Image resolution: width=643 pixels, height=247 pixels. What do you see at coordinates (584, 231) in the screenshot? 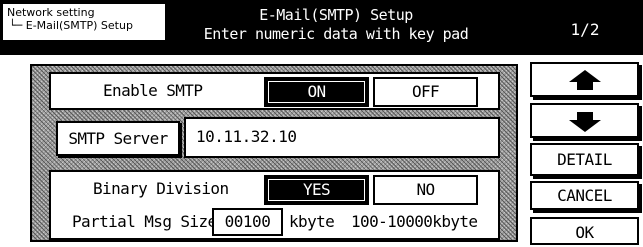
I see `ok-button: OK` at bounding box center [584, 231].